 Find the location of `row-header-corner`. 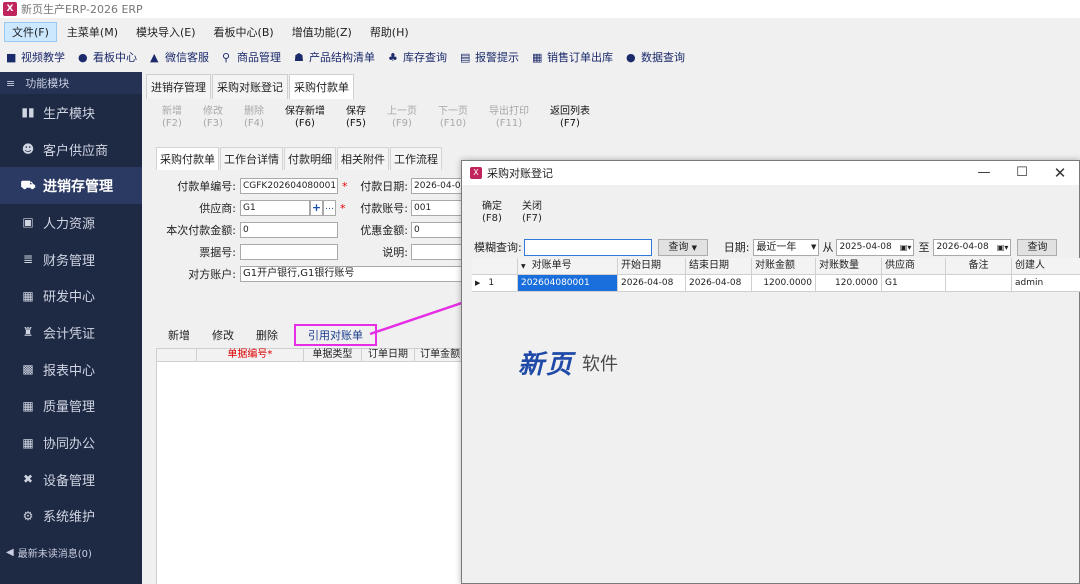

row-header-corner is located at coordinates (495, 266).